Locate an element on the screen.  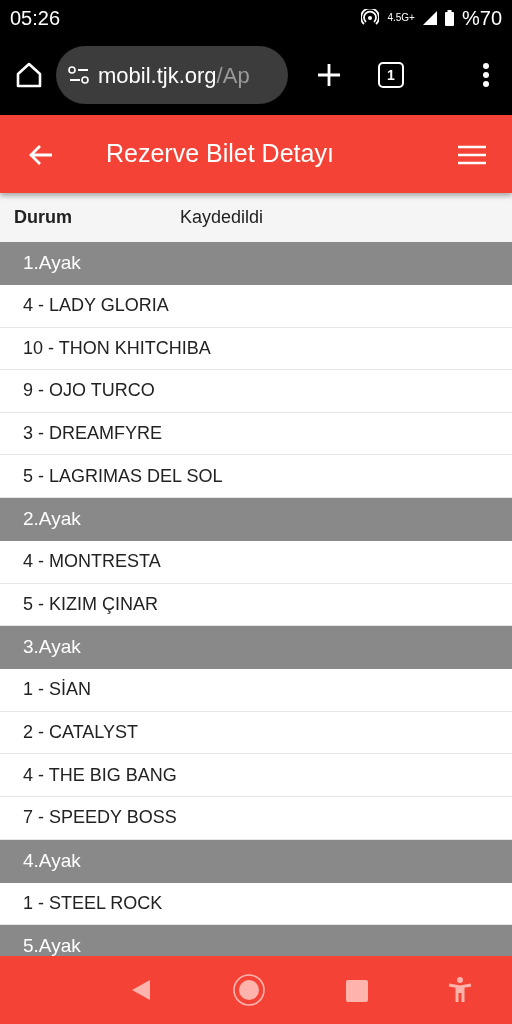
site-settings-icon is located at coordinates (79, 75).